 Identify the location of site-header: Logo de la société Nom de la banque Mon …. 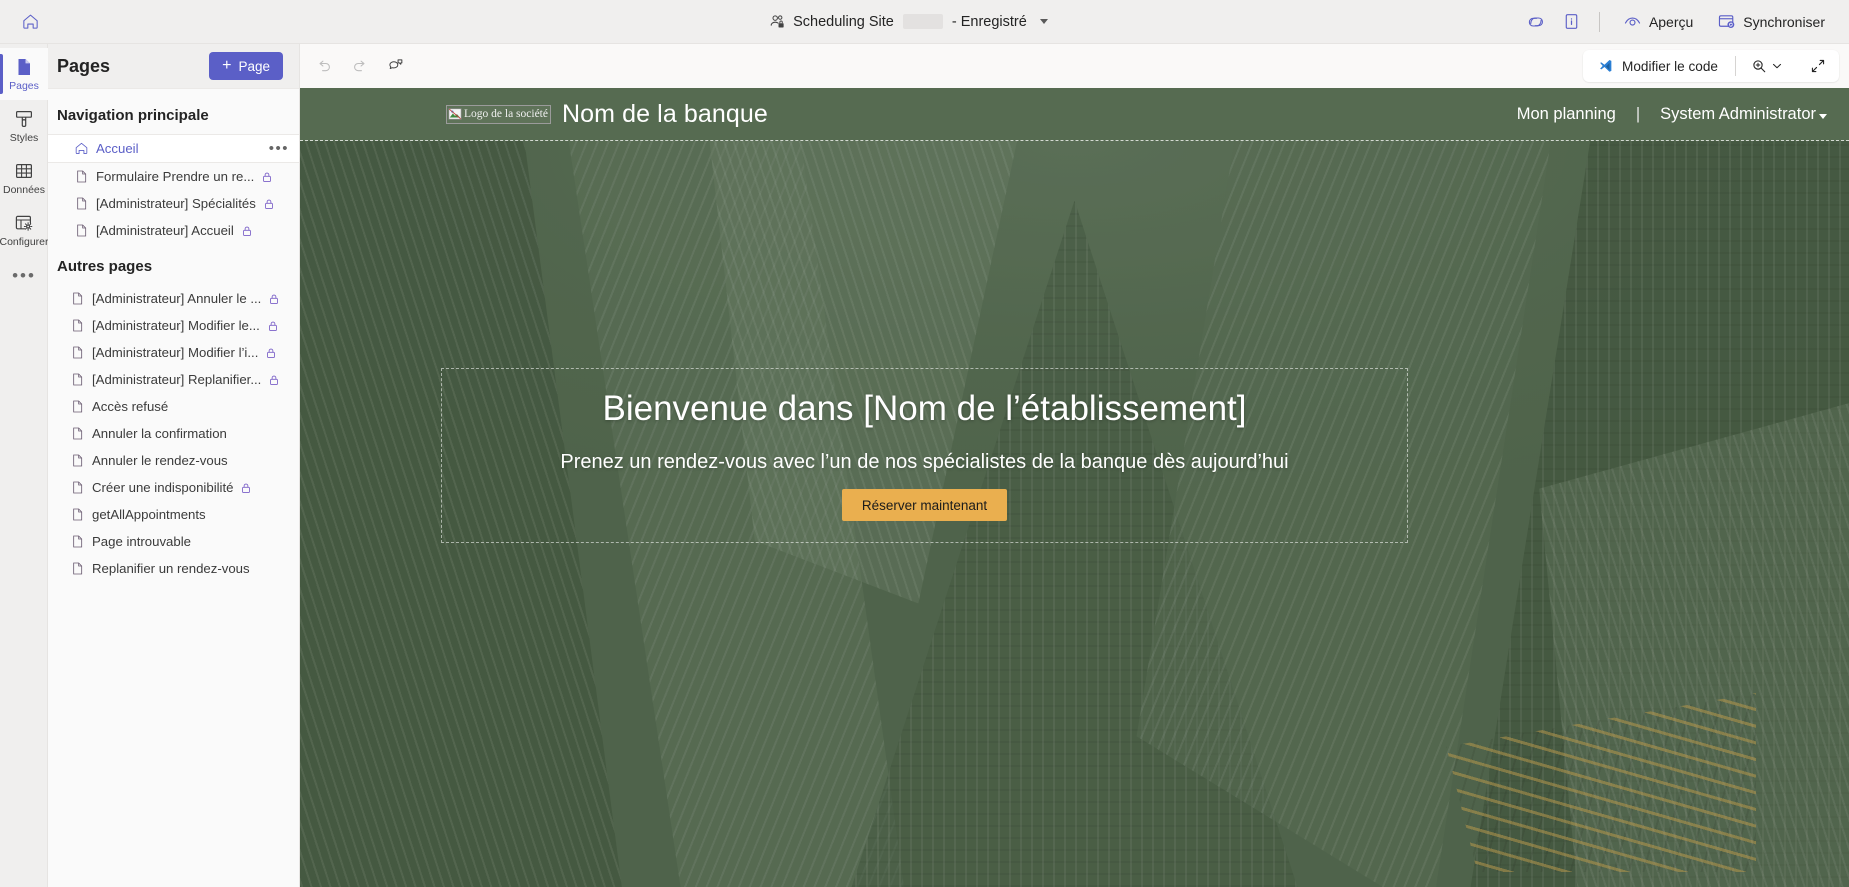
(1074, 114).